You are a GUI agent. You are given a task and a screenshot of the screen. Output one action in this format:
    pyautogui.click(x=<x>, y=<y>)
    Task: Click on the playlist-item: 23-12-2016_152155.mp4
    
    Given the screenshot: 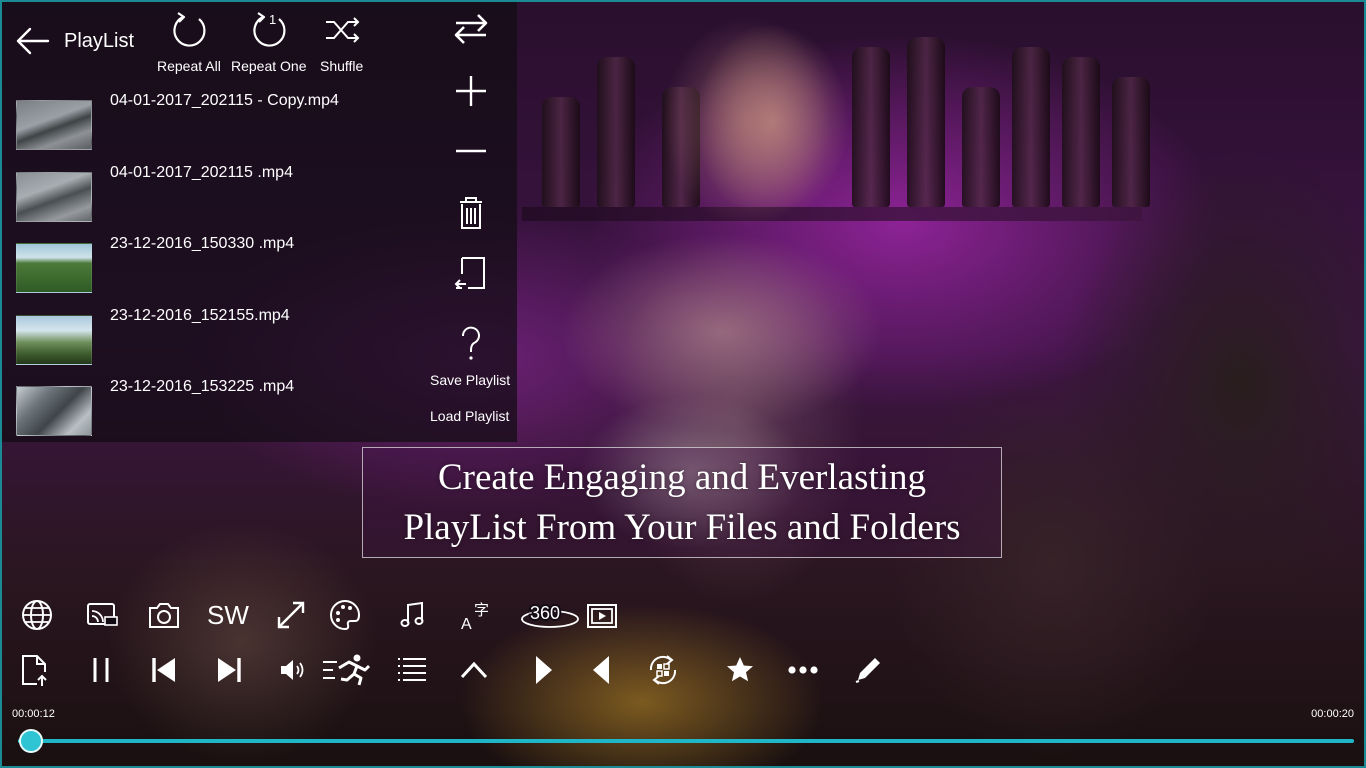 What is the action you would take?
    pyautogui.click(x=214, y=343)
    